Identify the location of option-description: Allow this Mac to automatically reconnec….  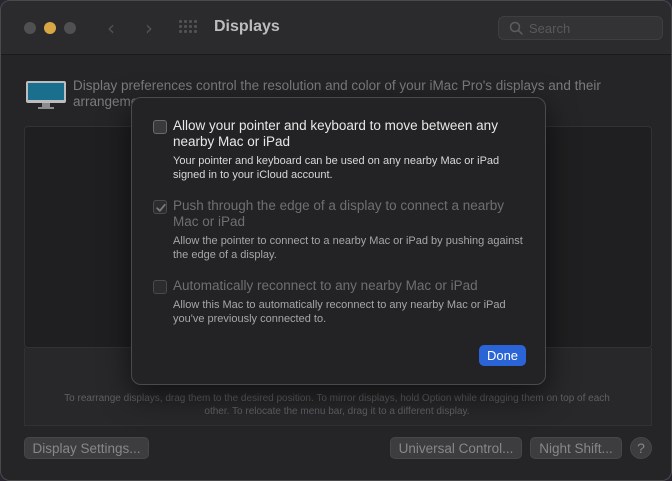
(339, 312).